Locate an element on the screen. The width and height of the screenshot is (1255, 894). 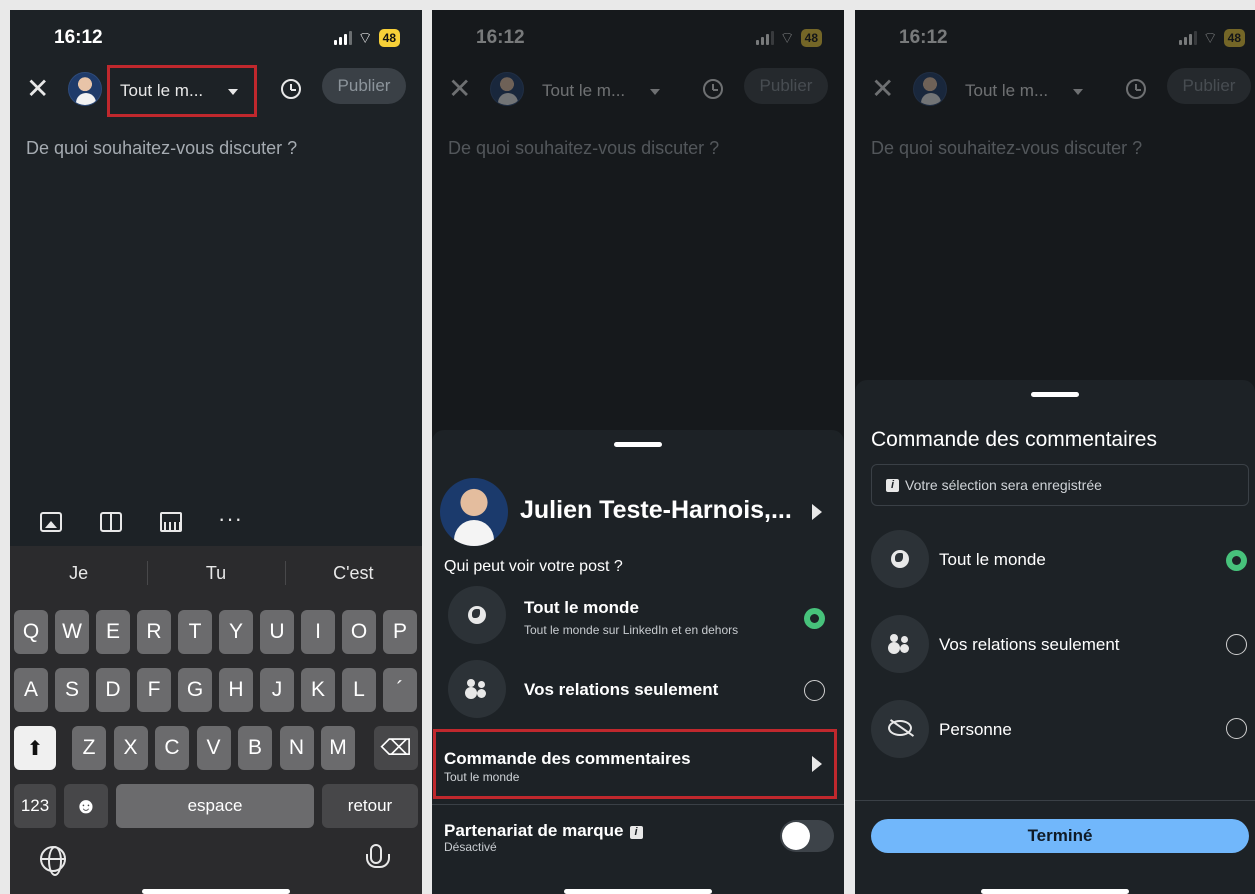
brand-partnership-toggle is located at coordinates (807, 836).